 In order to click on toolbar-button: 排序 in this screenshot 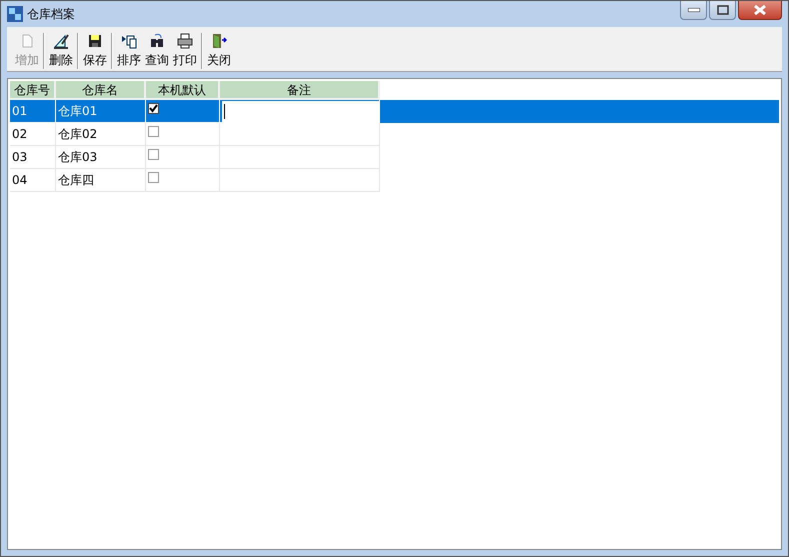, I will do `click(129, 51)`.